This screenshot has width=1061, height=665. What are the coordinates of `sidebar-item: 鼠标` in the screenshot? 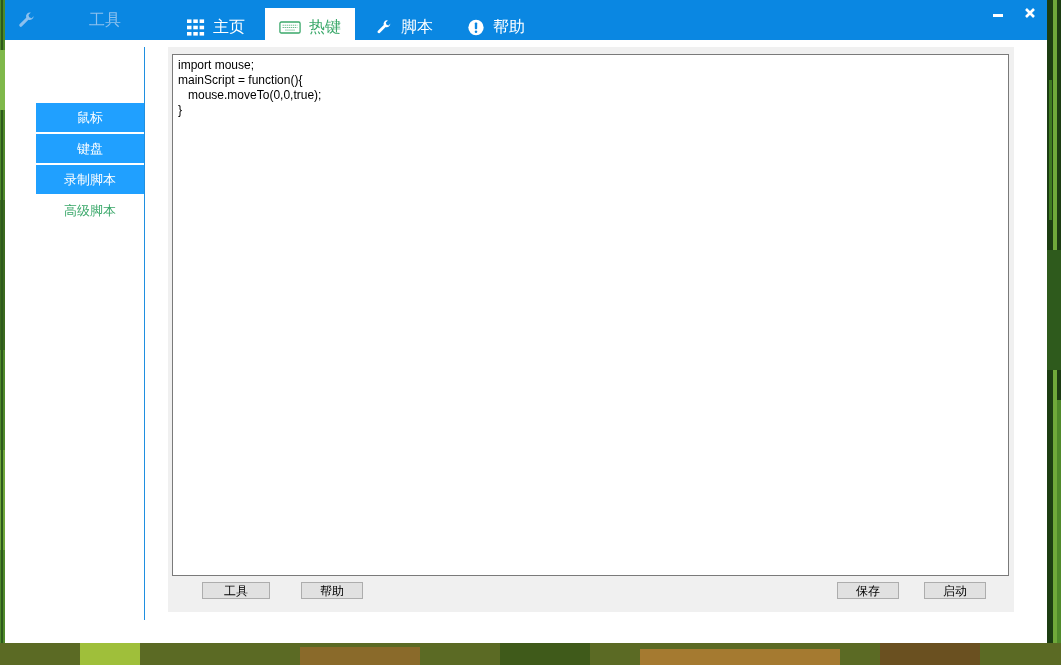 It's located at (90, 117).